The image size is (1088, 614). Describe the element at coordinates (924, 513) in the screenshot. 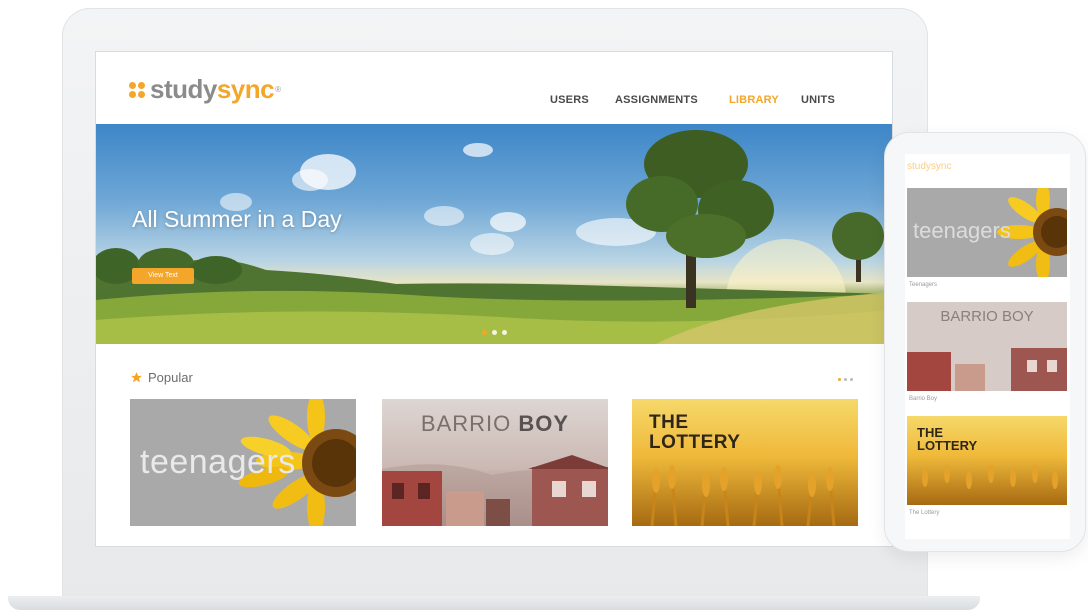

I see `card-caption: The Lottery` at that location.